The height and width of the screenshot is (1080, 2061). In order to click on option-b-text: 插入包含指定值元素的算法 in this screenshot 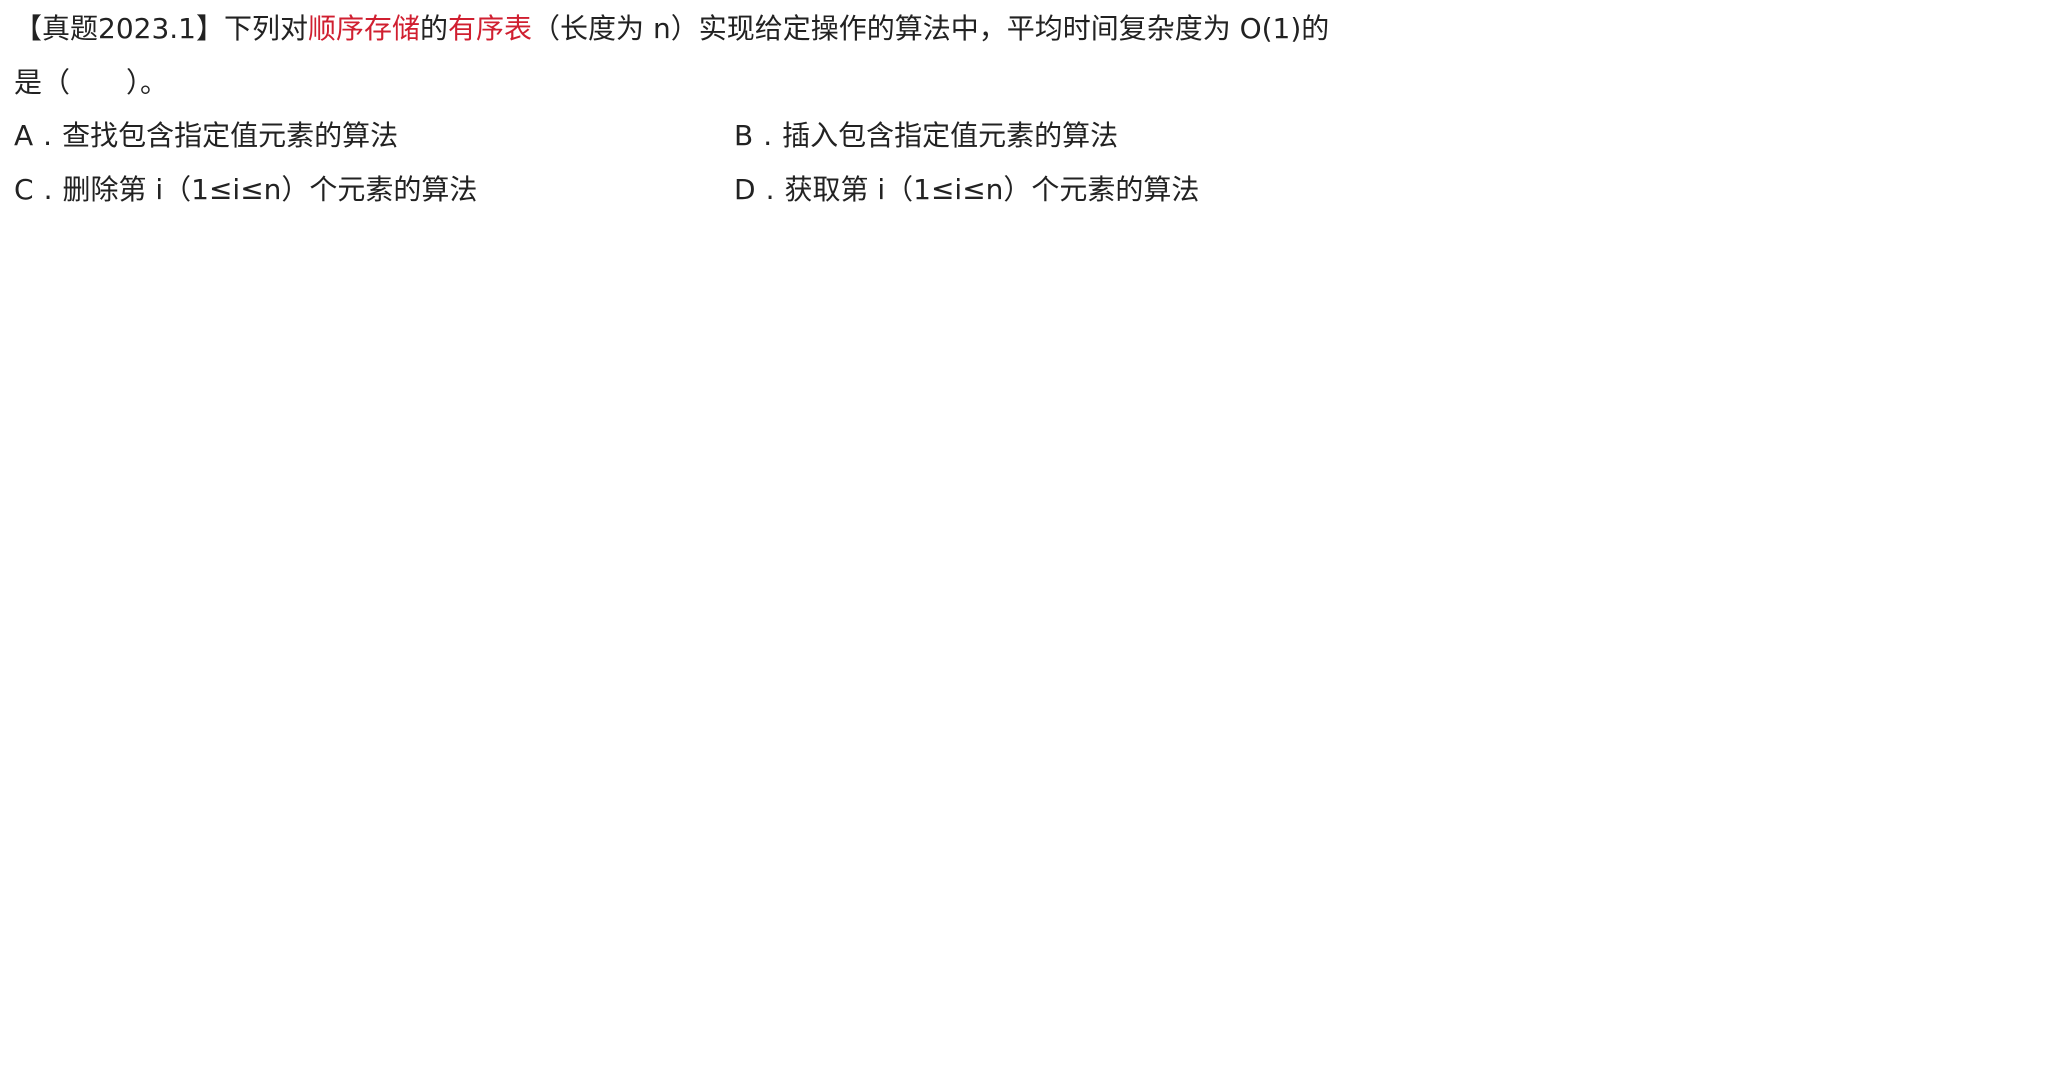, I will do `click(950, 135)`.